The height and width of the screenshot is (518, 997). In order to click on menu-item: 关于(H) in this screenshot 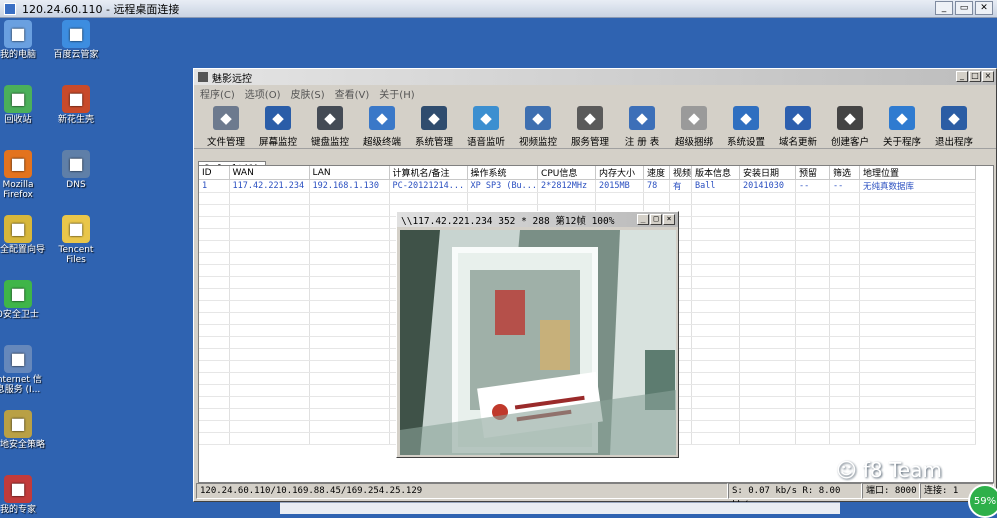, I will do `click(396, 93)`.